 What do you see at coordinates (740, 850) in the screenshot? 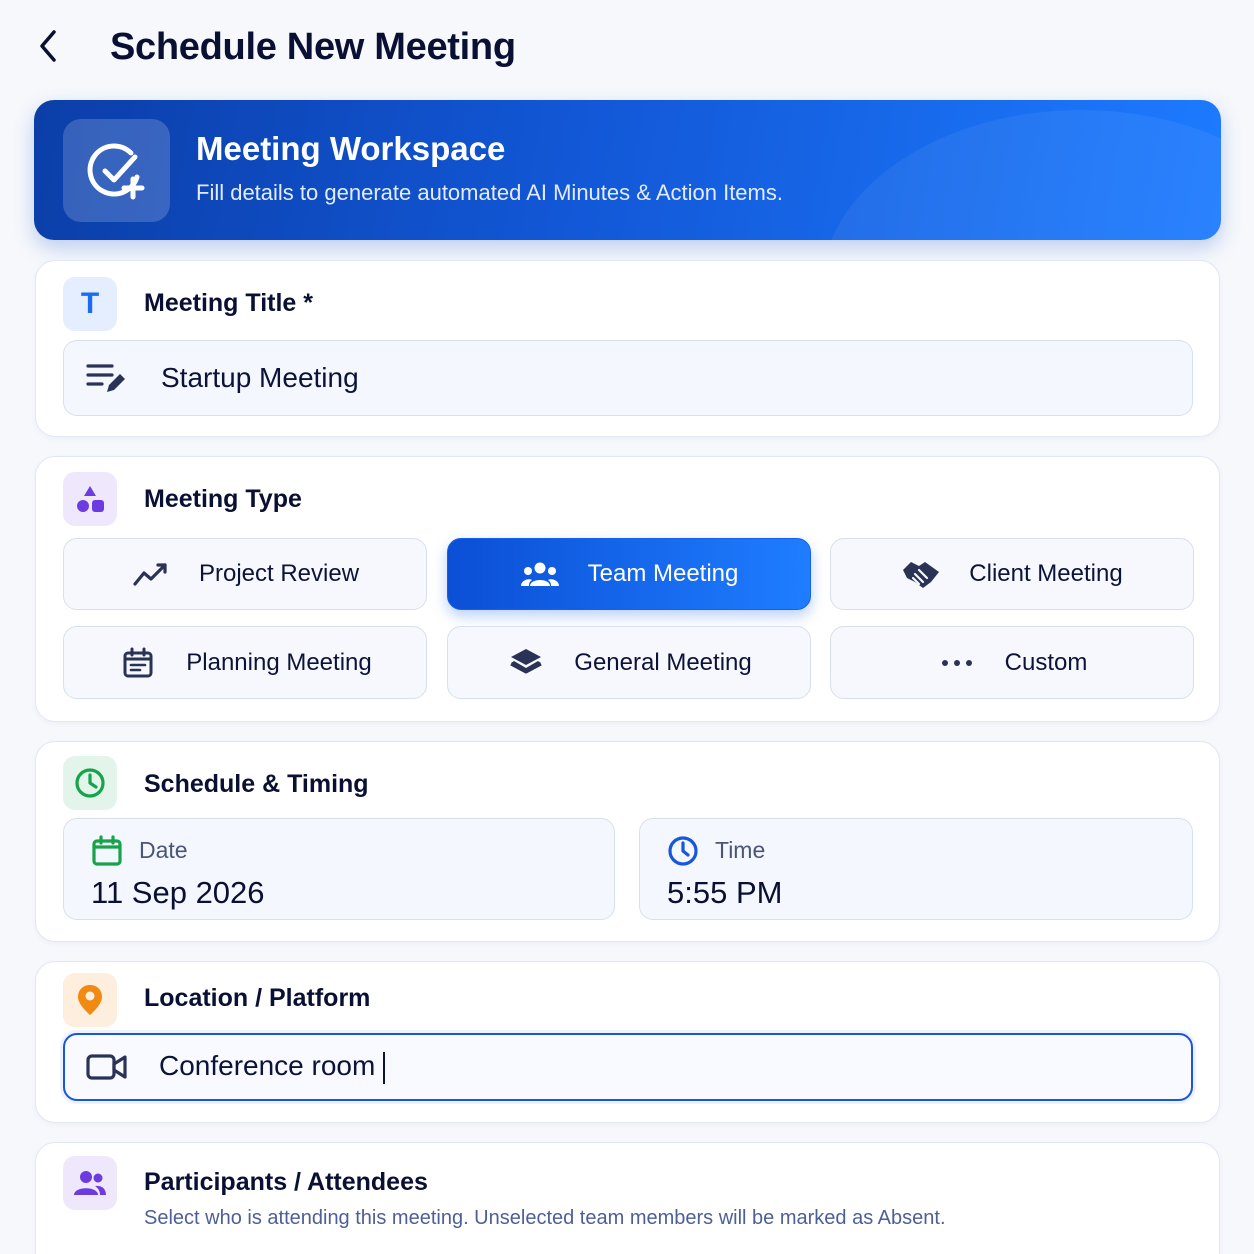
I see `time-label: Time` at bounding box center [740, 850].